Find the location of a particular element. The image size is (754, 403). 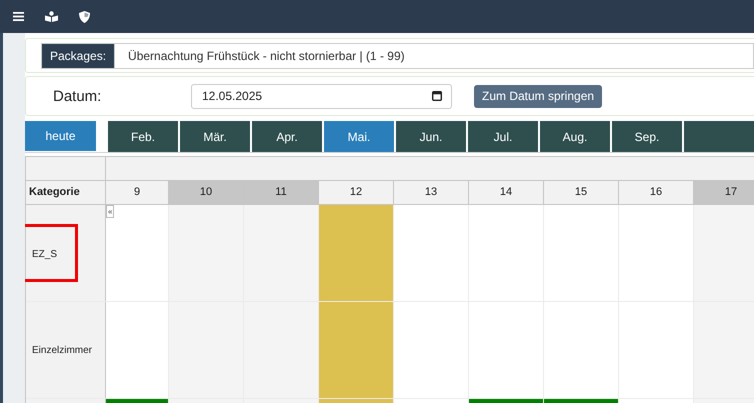

day-header: 15 is located at coordinates (581, 192).